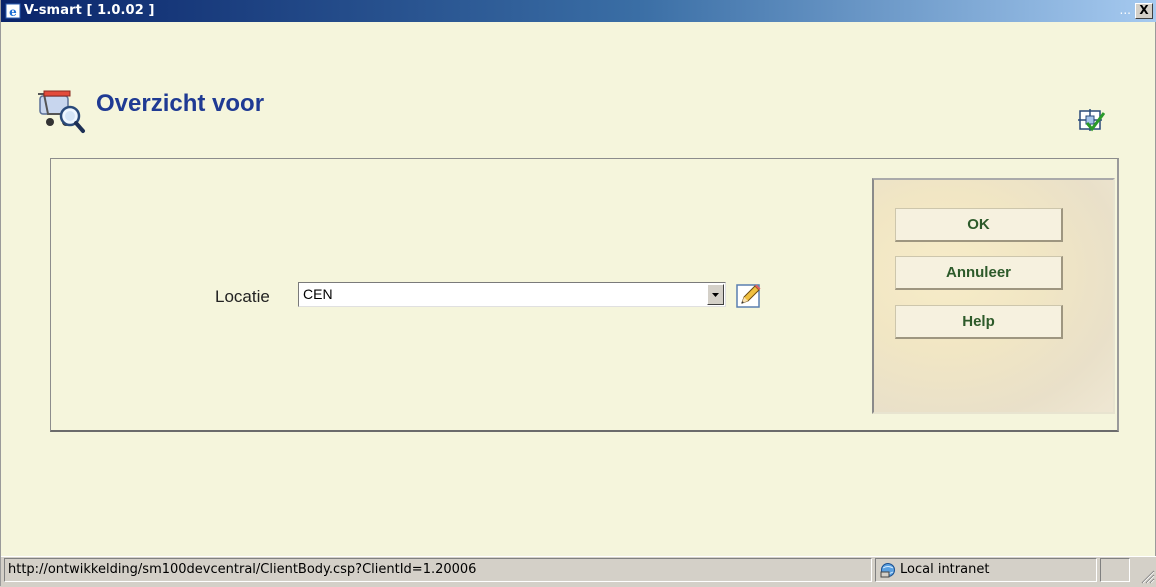 The image size is (1156, 587). I want to click on resize-grip-icon, so click(1148, 577).